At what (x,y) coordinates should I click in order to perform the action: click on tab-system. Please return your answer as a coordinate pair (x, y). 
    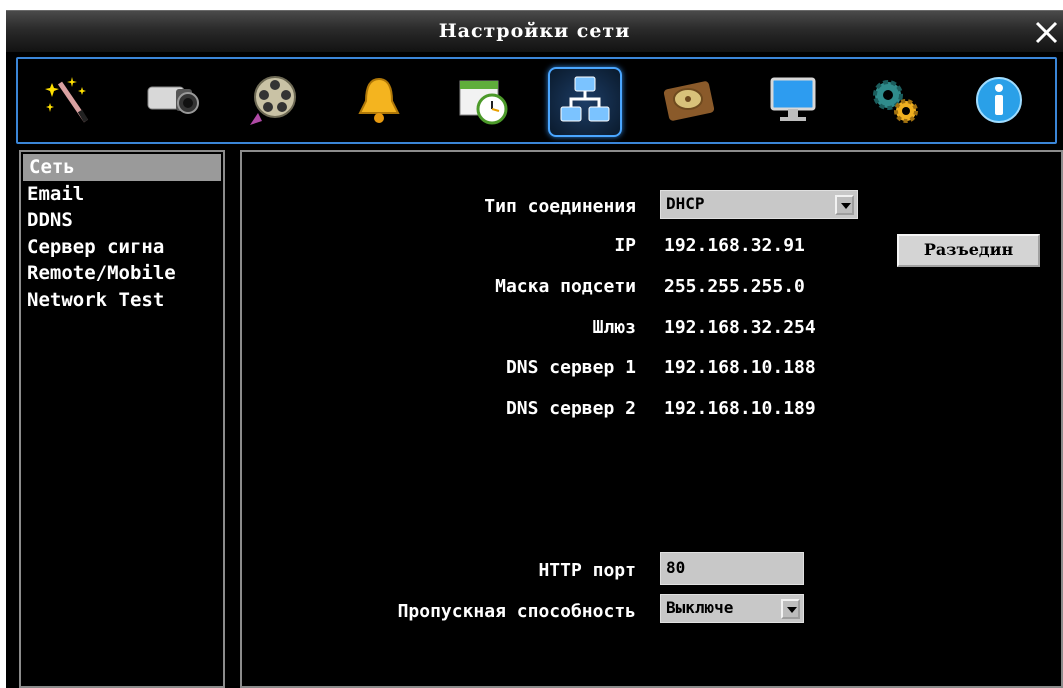
    Looking at the image, I should click on (895, 102).